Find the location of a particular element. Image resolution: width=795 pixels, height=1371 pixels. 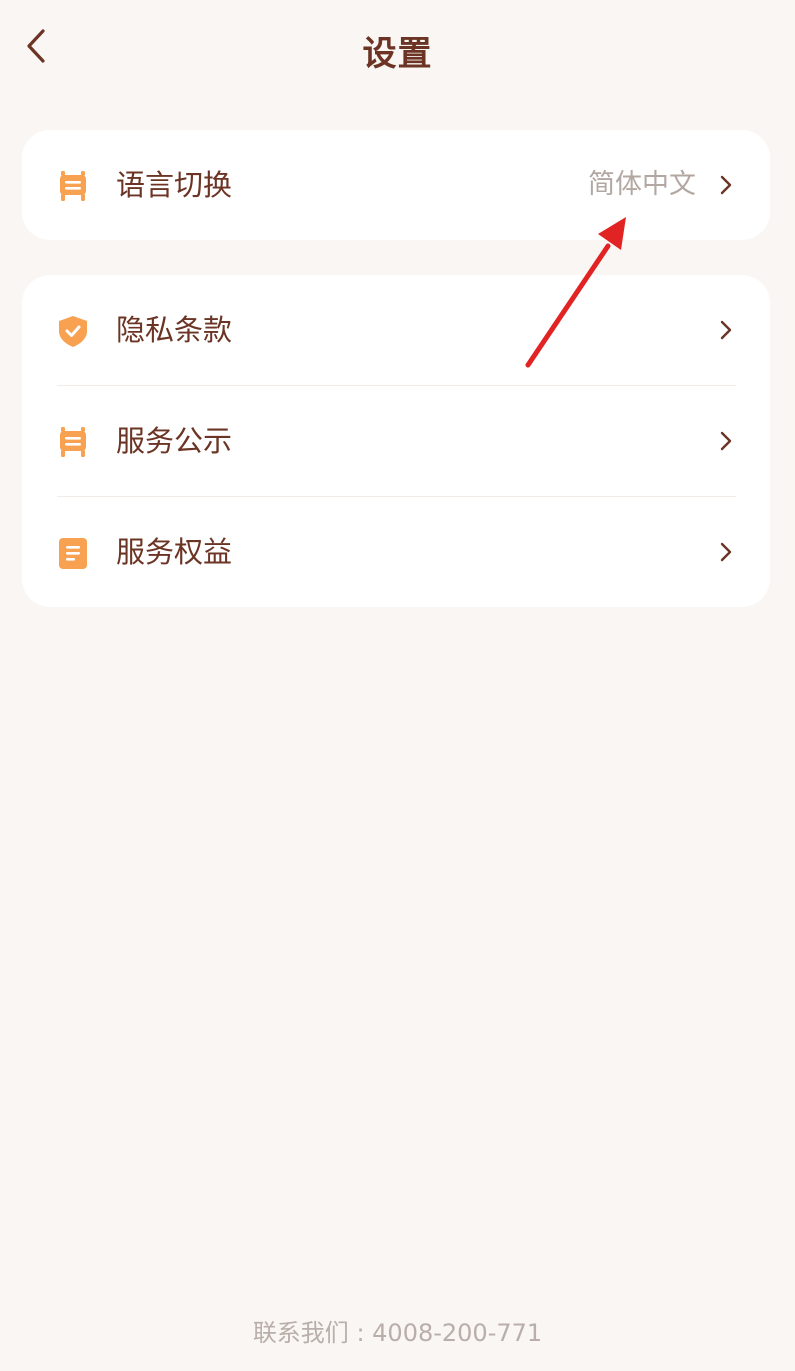

page-title: 设置 is located at coordinates (397, 54).